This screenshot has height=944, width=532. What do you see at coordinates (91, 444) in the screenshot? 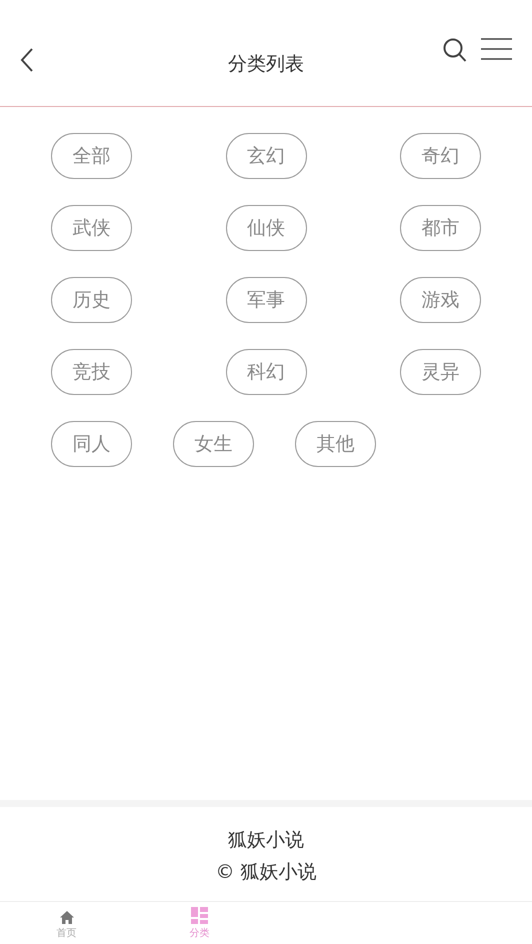
I see `category-tag: 同人` at bounding box center [91, 444].